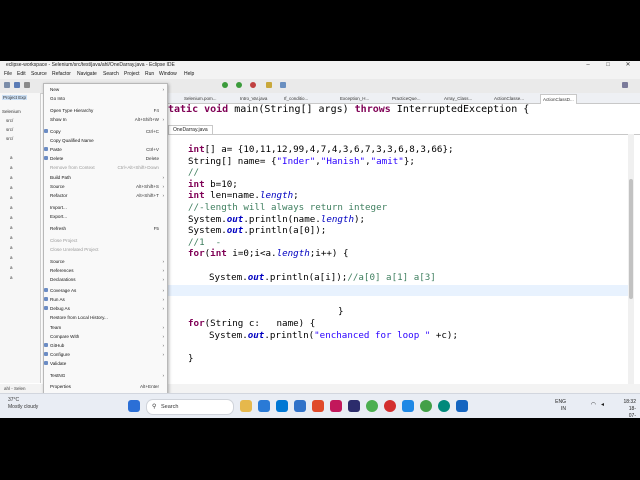  Describe the element at coordinates (105, 140) in the screenshot. I see `context-menu-item: Copy Qualified Name` at that location.